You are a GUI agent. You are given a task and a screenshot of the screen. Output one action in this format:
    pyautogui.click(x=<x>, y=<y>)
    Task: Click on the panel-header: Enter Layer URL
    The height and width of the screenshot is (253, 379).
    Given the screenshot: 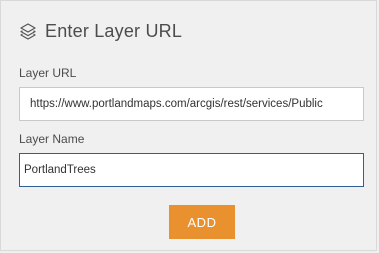 What is the action you would take?
    pyautogui.click(x=100, y=31)
    